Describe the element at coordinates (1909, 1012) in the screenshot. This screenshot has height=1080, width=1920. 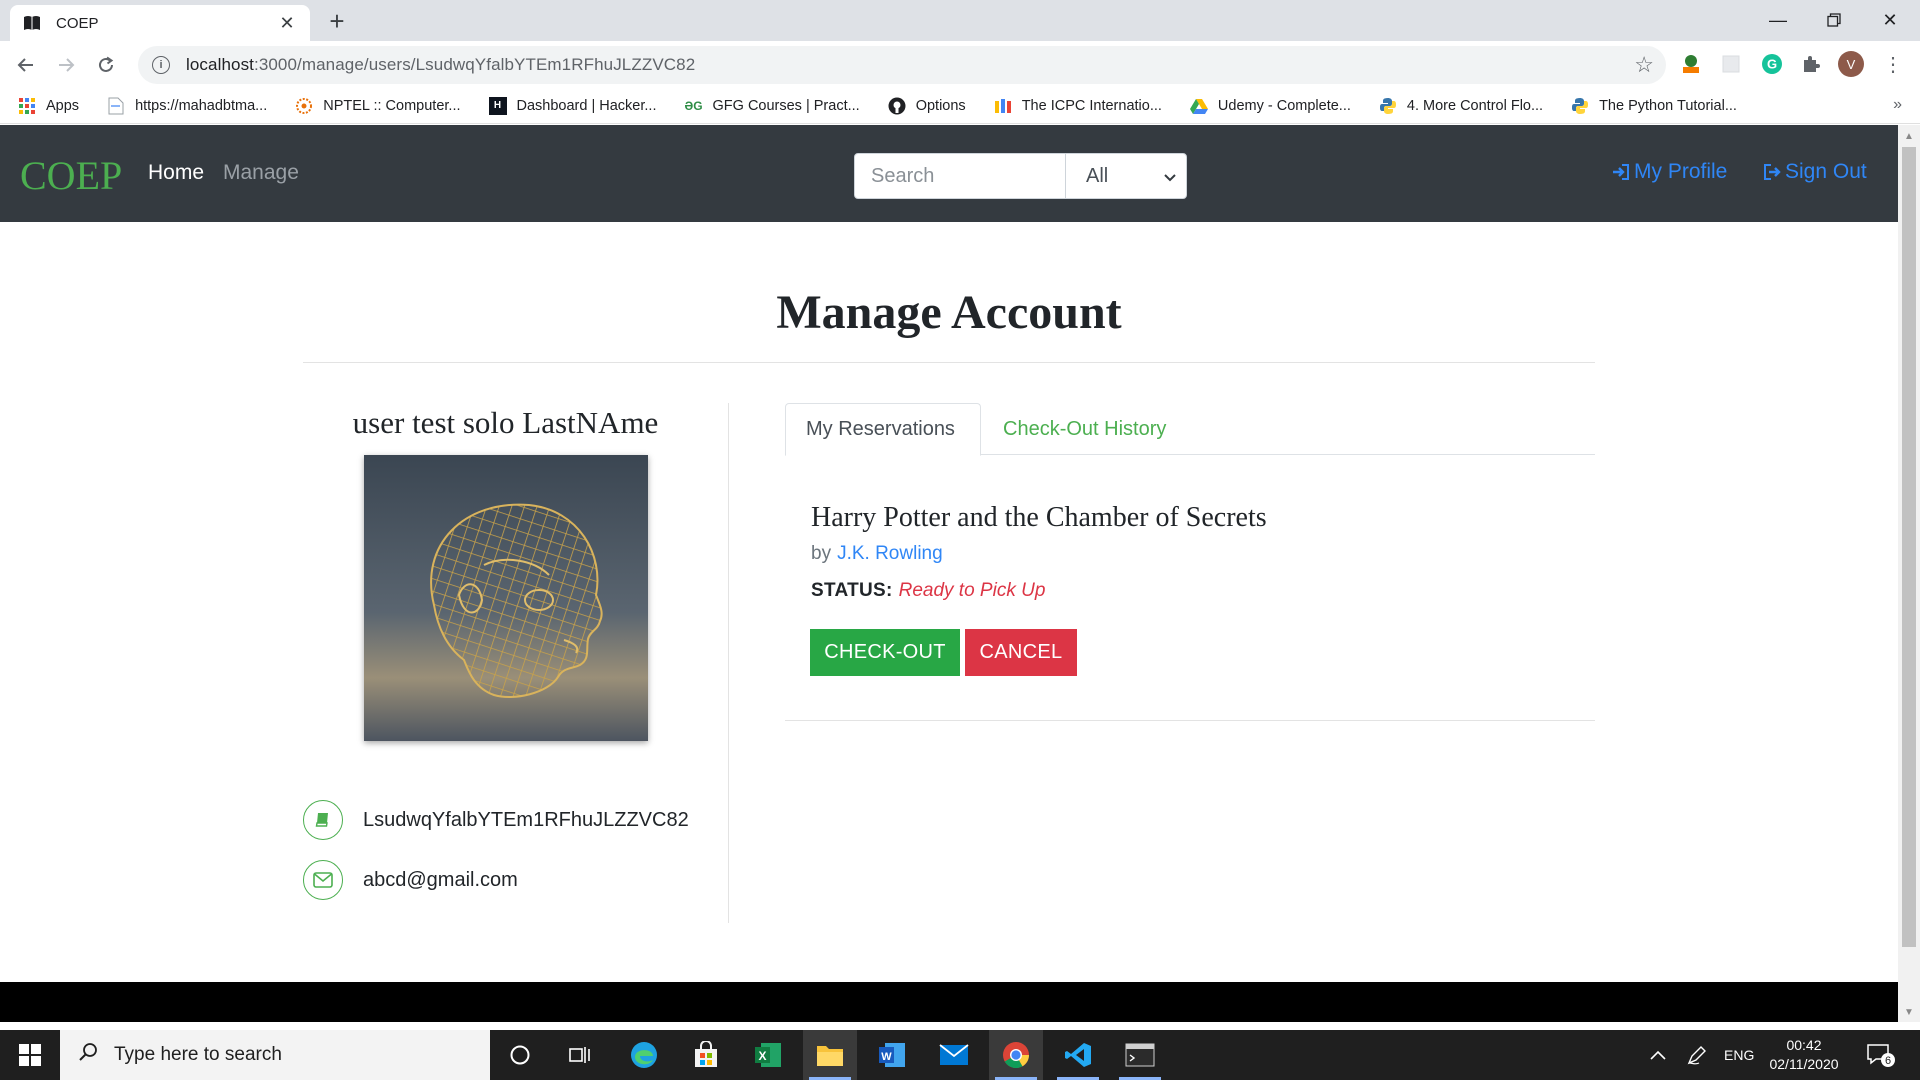
I see `scroll-down-icon: ▼` at that location.